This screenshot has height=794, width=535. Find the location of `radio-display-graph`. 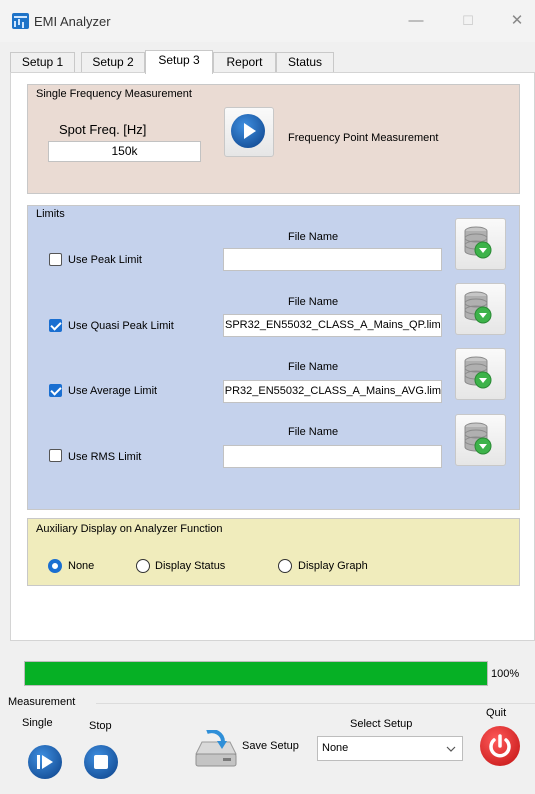

radio-display-graph is located at coordinates (285, 566).